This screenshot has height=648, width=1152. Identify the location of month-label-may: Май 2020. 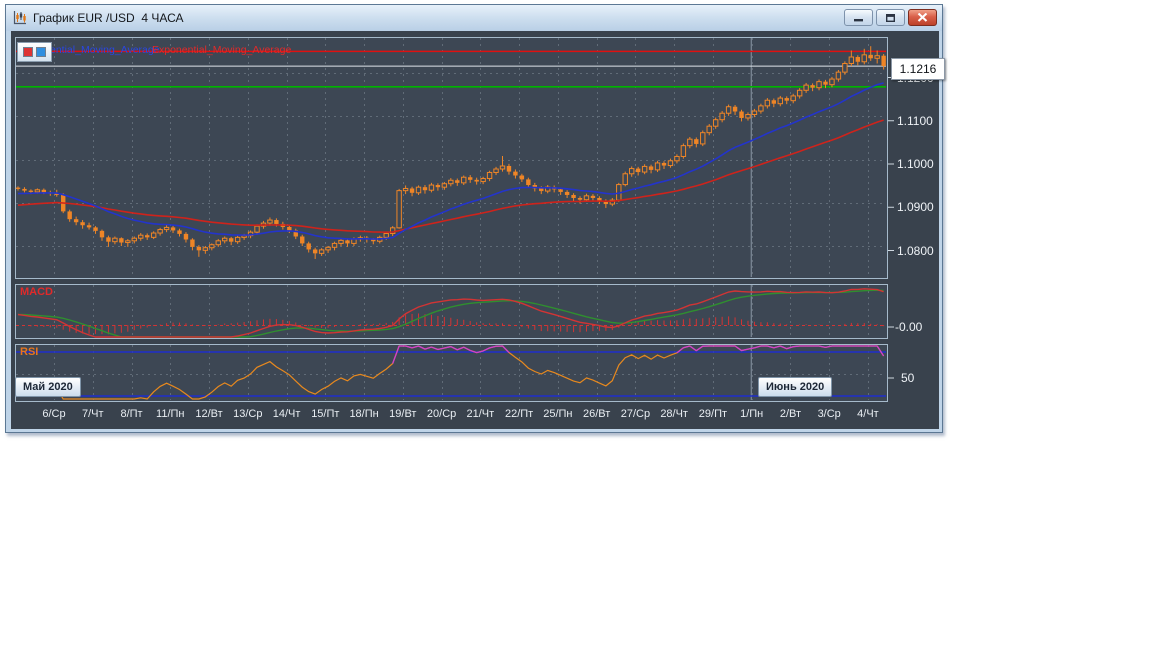
(48, 387).